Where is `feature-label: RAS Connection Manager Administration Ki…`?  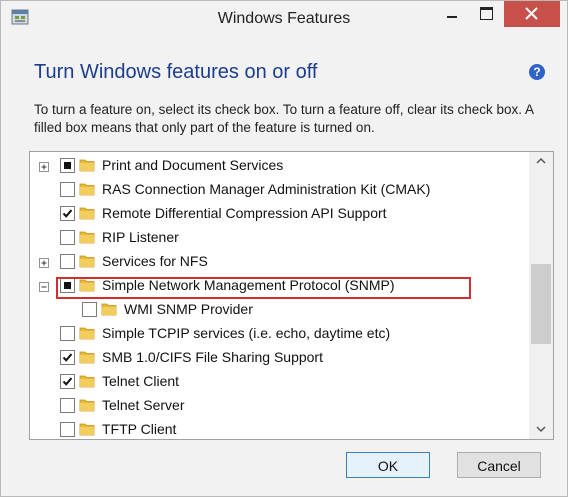 feature-label: RAS Connection Manager Administration Ki… is located at coordinates (266, 189).